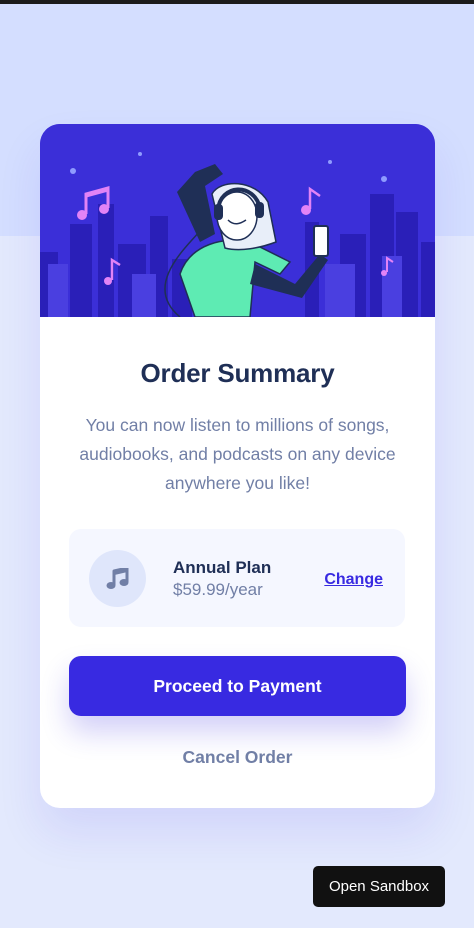  Describe the element at coordinates (117, 578) in the screenshot. I see `music-note-icon` at that location.